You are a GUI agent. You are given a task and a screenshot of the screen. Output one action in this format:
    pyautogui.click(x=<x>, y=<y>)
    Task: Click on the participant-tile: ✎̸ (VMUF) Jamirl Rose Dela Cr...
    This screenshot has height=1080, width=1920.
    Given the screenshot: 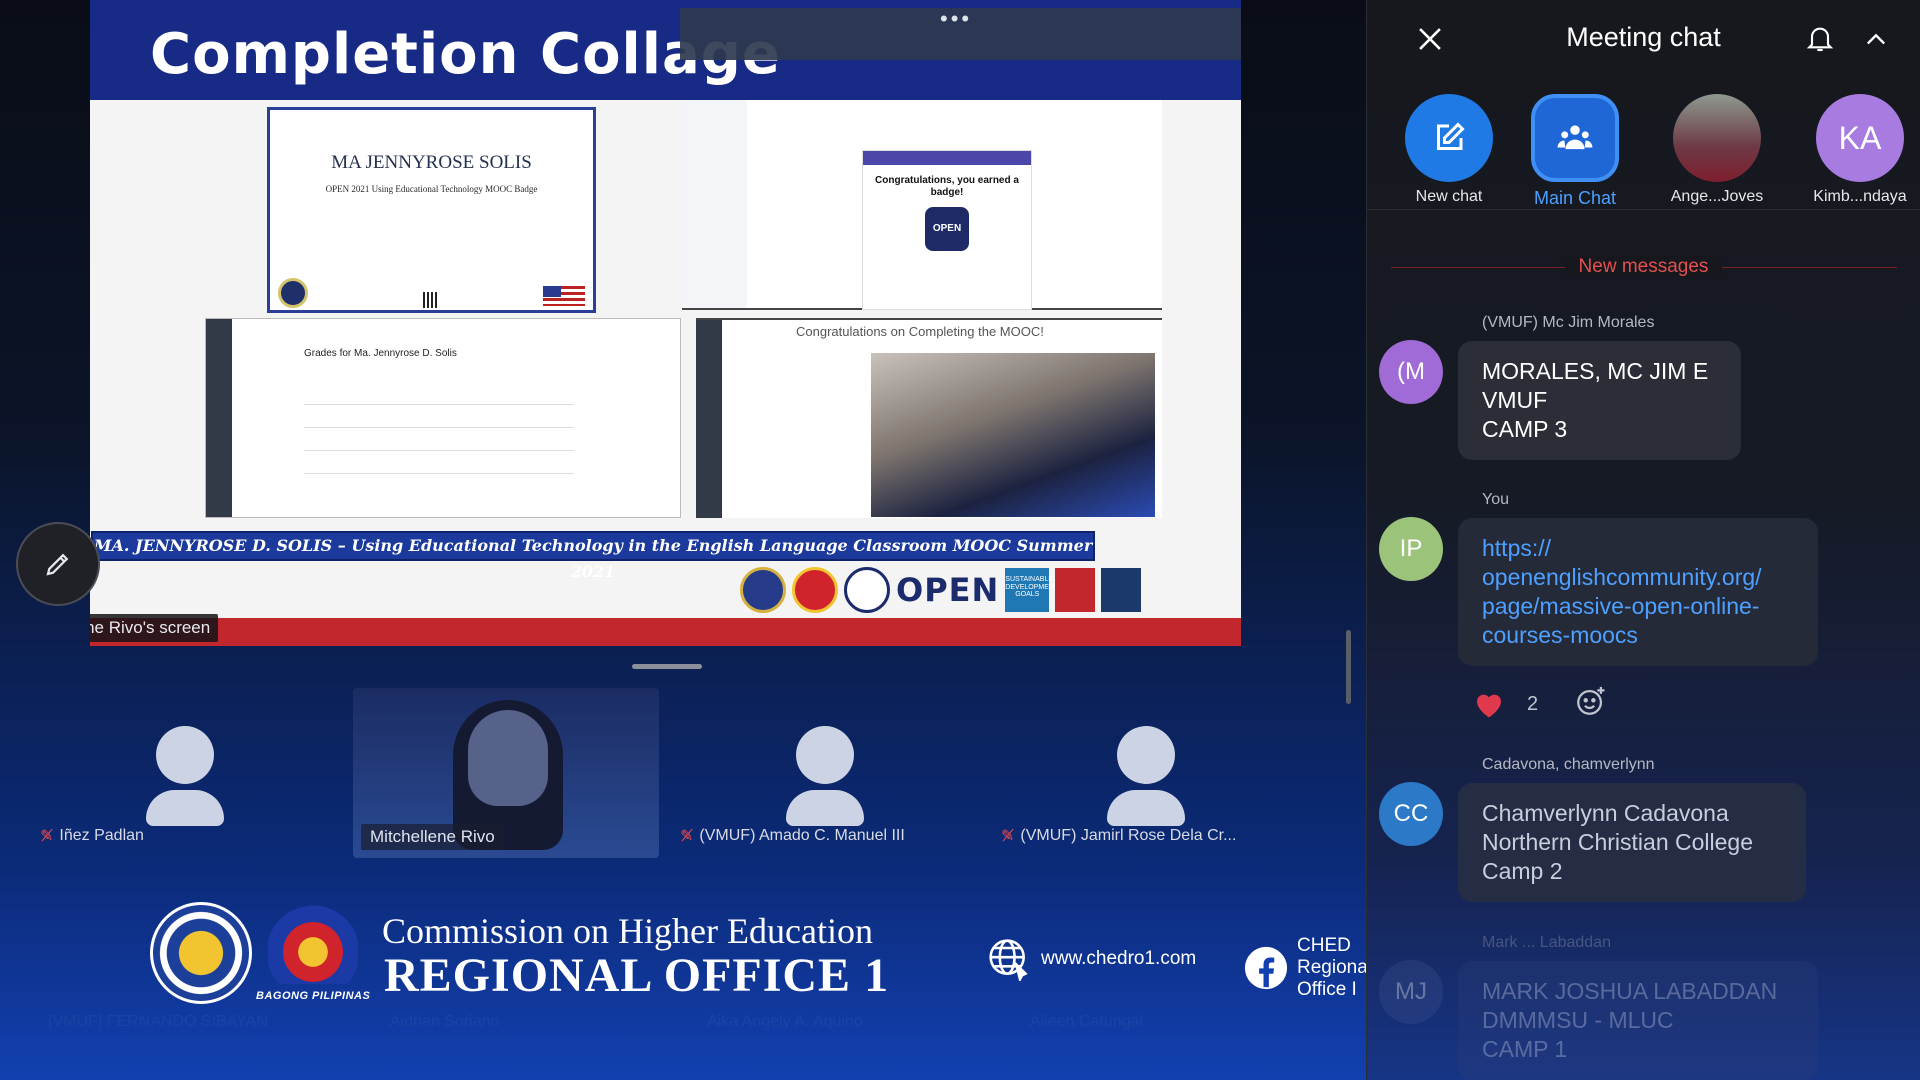 What is the action you would take?
    pyautogui.click(x=1145, y=773)
    